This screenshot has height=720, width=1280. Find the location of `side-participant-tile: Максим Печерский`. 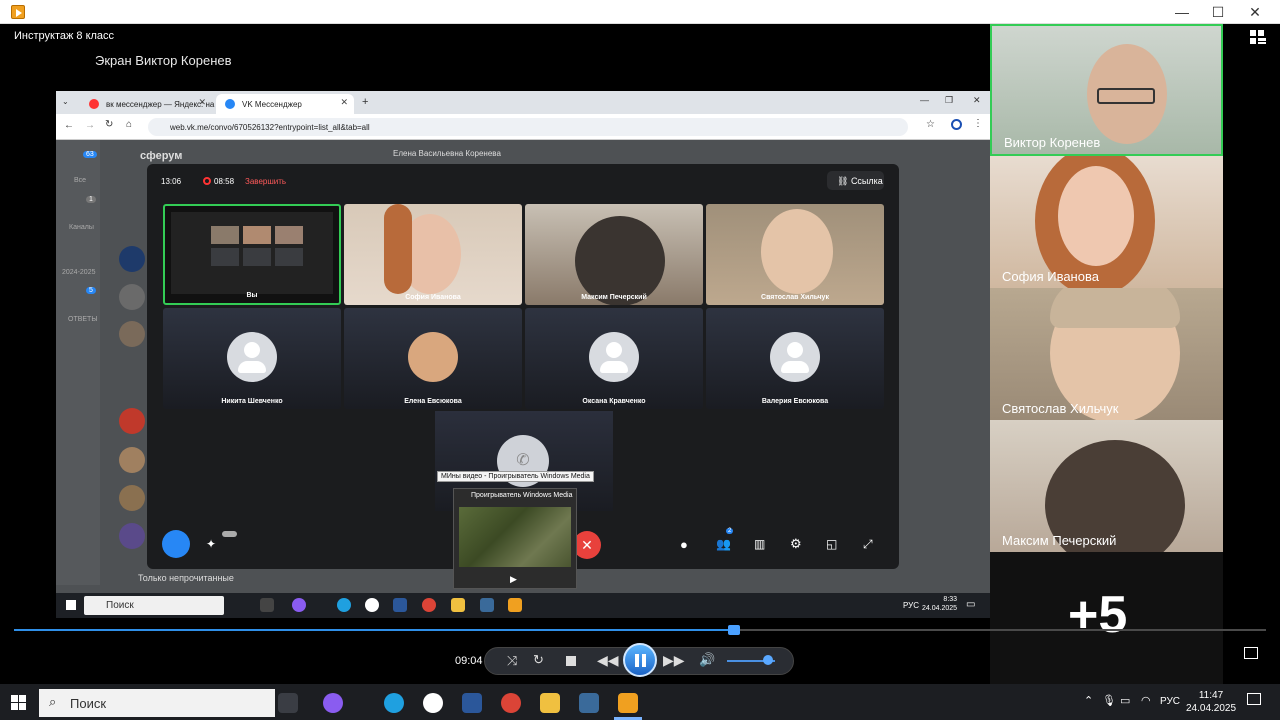

side-participant-tile: Максим Печерский is located at coordinates (1106, 486).